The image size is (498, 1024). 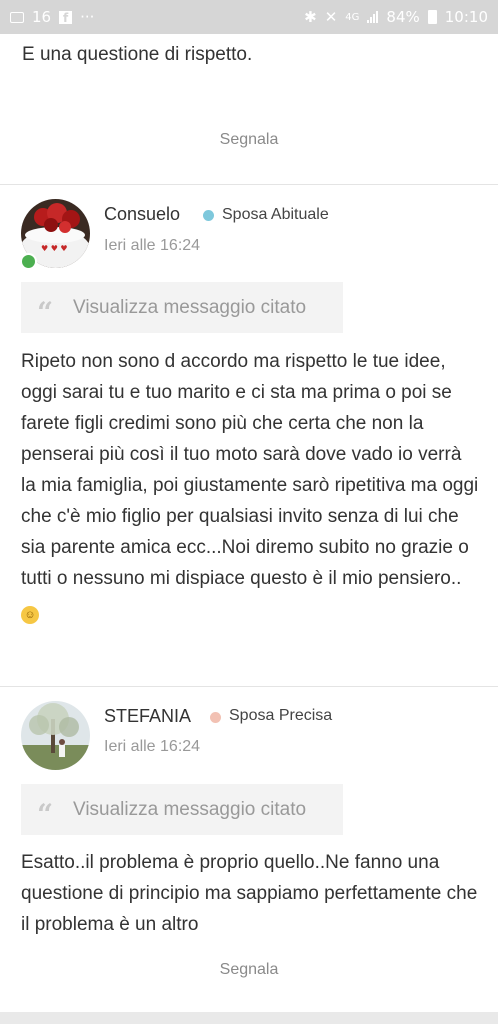 What do you see at coordinates (466, 17) in the screenshot?
I see `clock: 10:10` at bounding box center [466, 17].